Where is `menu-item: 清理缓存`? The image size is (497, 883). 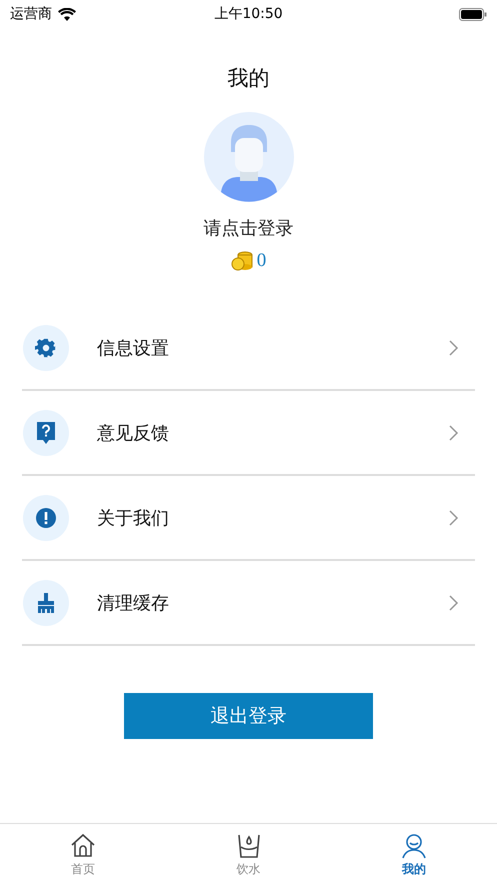 menu-item: 清理缓存 is located at coordinates (248, 603).